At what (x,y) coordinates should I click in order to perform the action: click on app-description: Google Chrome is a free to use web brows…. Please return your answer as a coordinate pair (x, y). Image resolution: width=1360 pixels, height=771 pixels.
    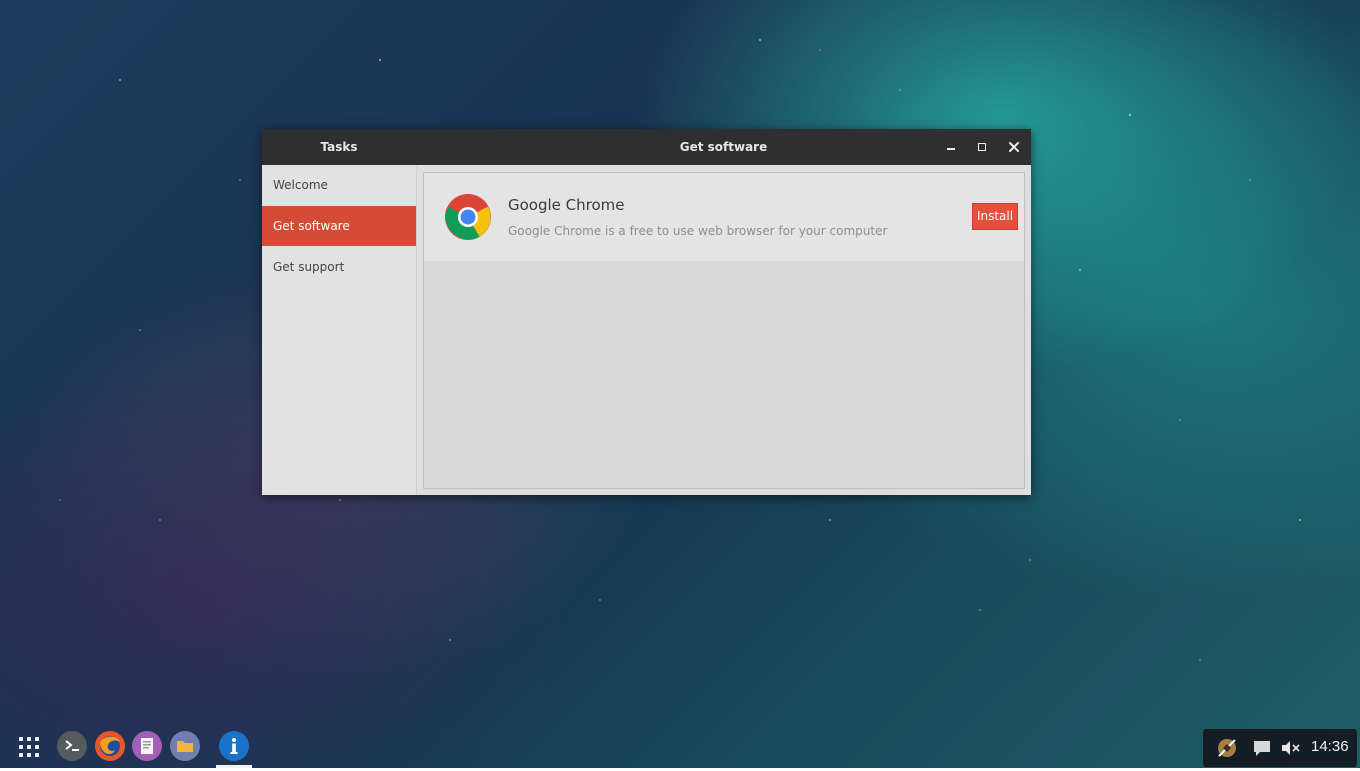
    Looking at the image, I should click on (698, 231).